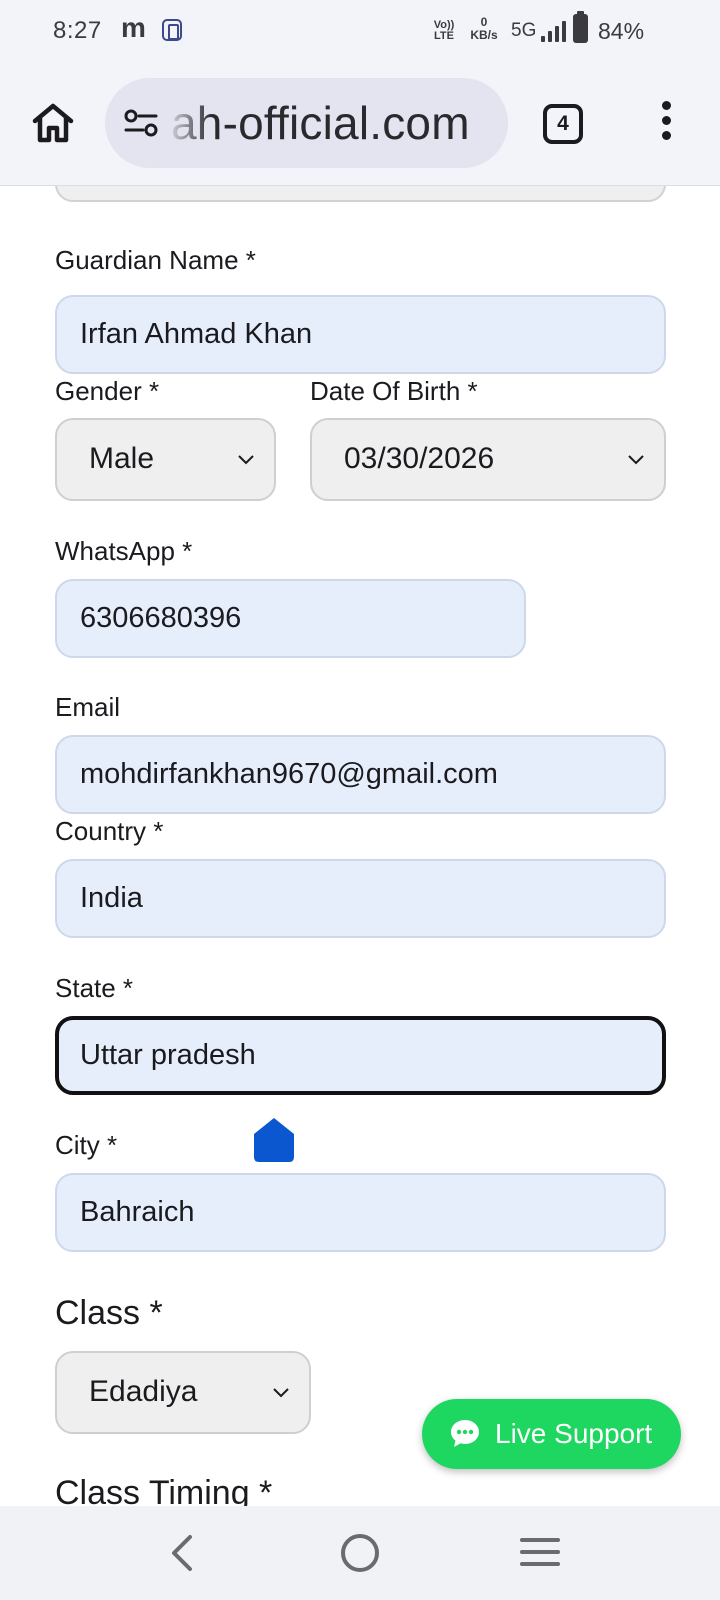 The image size is (720, 1600). I want to click on system-nav-bar, so click(360, 1553).